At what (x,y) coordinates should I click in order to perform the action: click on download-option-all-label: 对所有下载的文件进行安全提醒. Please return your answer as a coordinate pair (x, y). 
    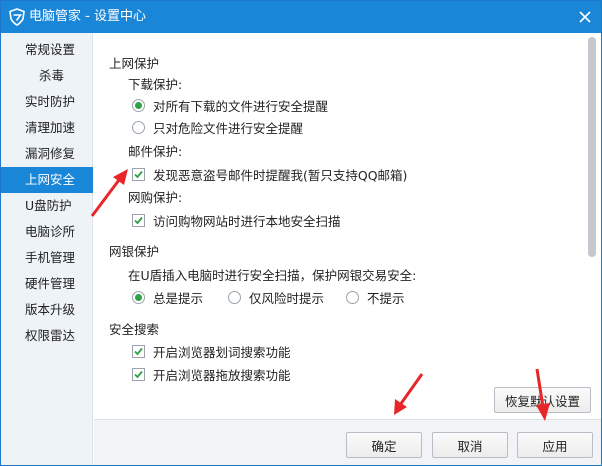
    Looking at the image, I should click on (241, 106).